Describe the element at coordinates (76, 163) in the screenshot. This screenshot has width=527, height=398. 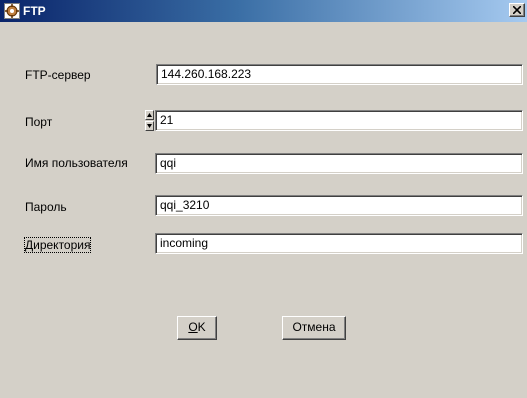
I see `username-label: Имя пользователя` at that location.